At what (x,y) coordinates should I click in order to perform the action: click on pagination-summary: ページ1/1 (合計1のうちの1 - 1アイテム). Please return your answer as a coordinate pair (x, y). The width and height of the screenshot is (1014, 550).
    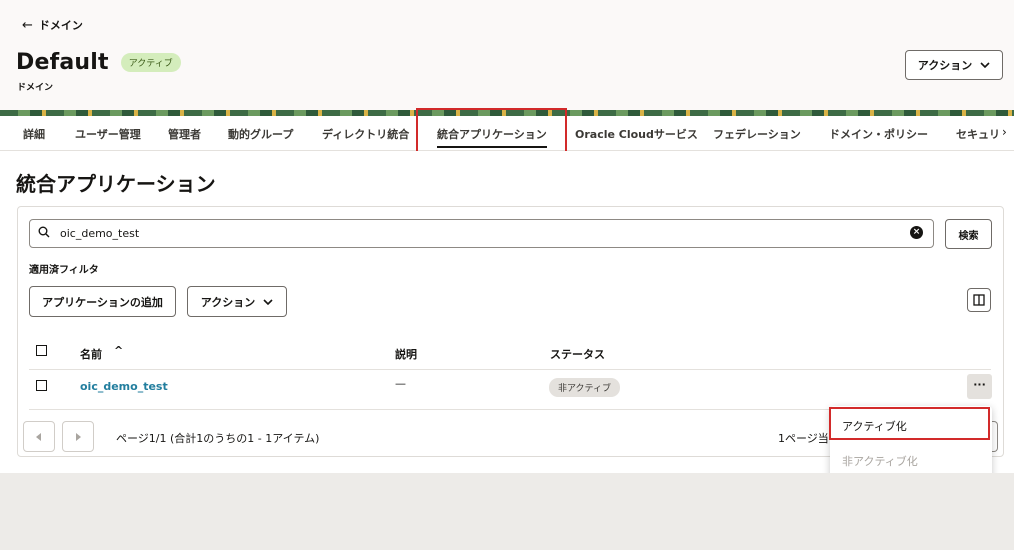
    Looking at the image, I should click on (218, 438).